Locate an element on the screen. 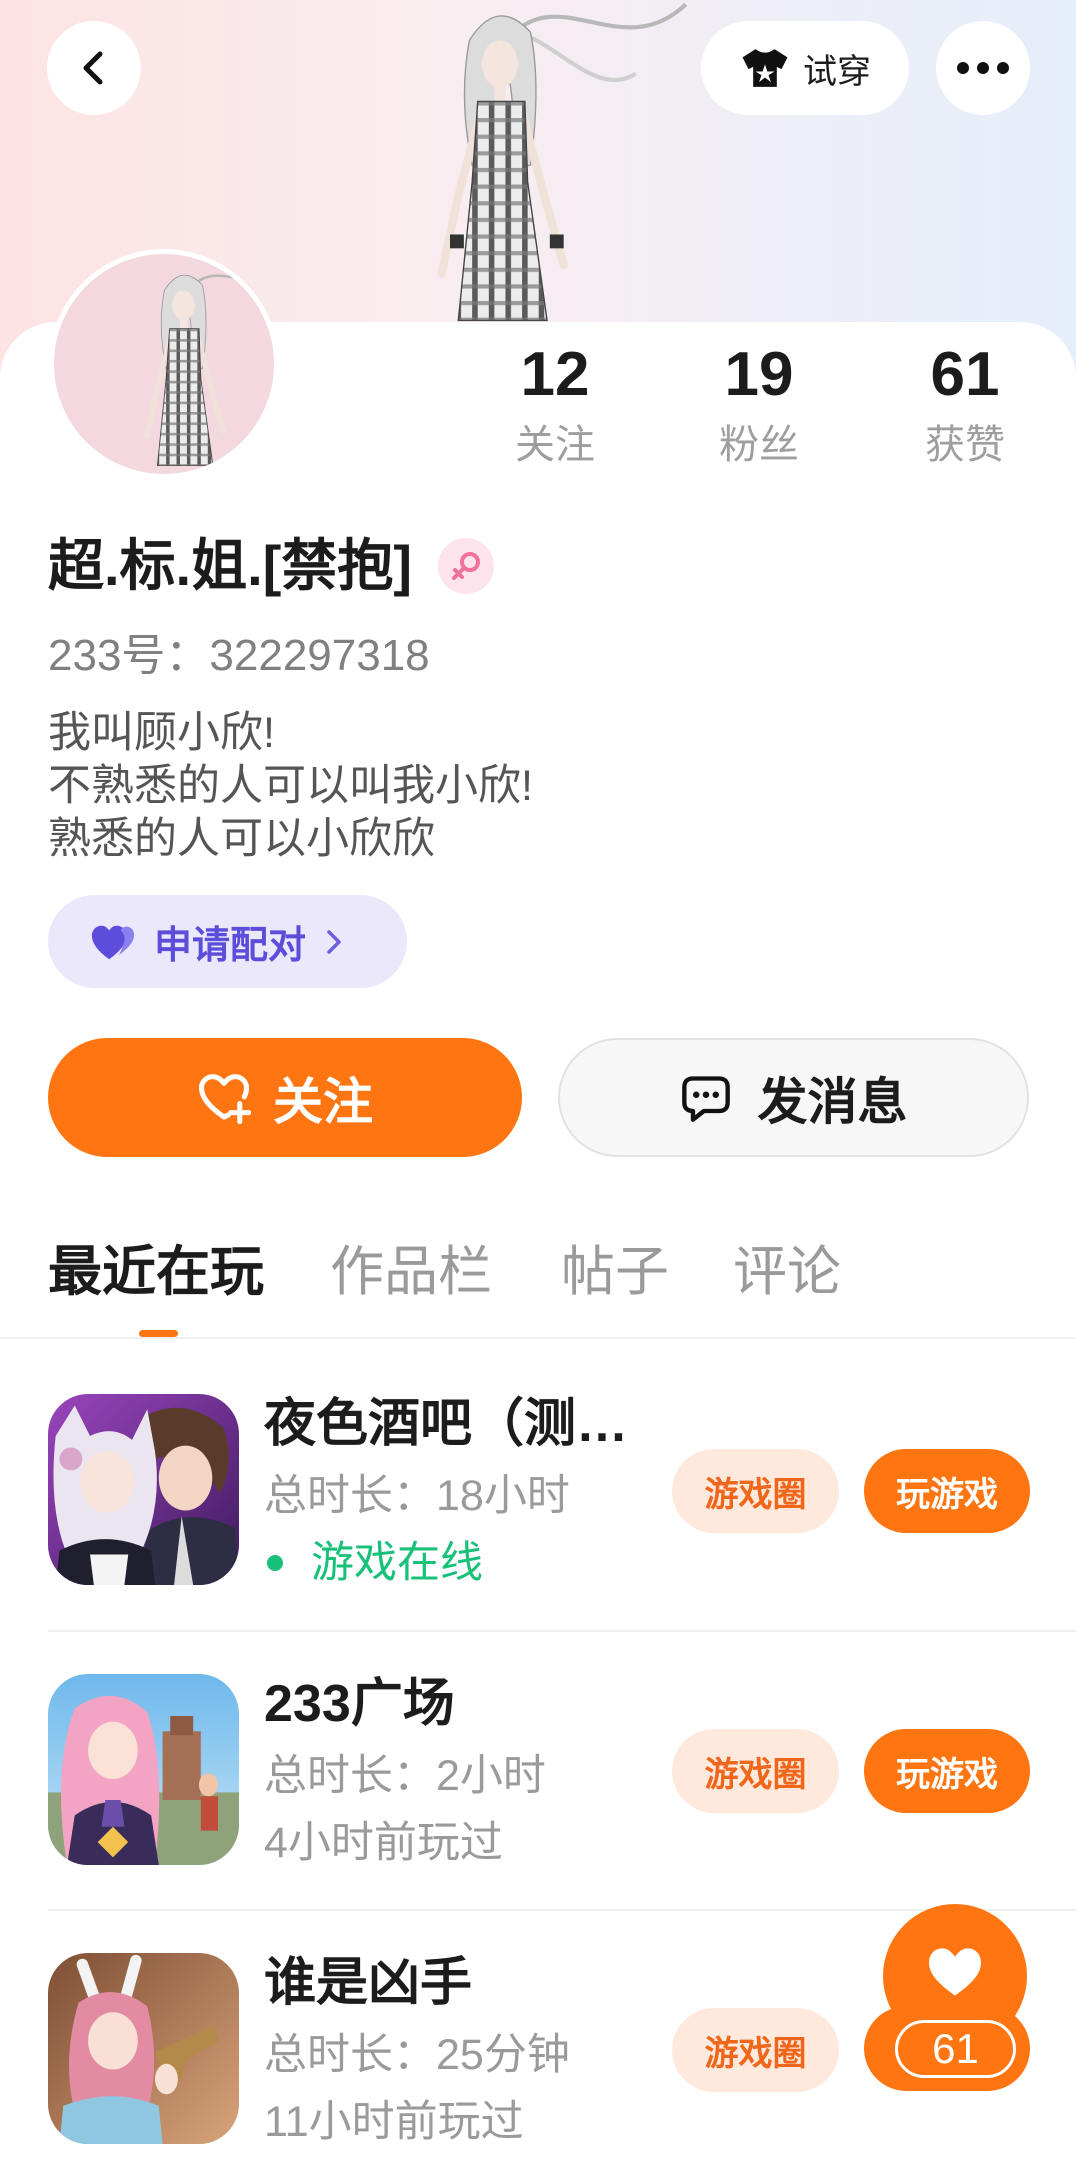 This screenshot has height=2176, width=1076. game-title: 233广场 is located at coordinates (359, 1704).